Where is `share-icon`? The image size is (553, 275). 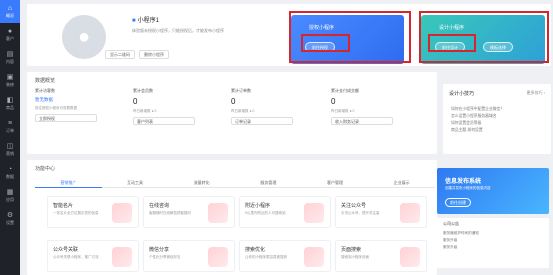
share-icon is located at coordinates (218, 257).